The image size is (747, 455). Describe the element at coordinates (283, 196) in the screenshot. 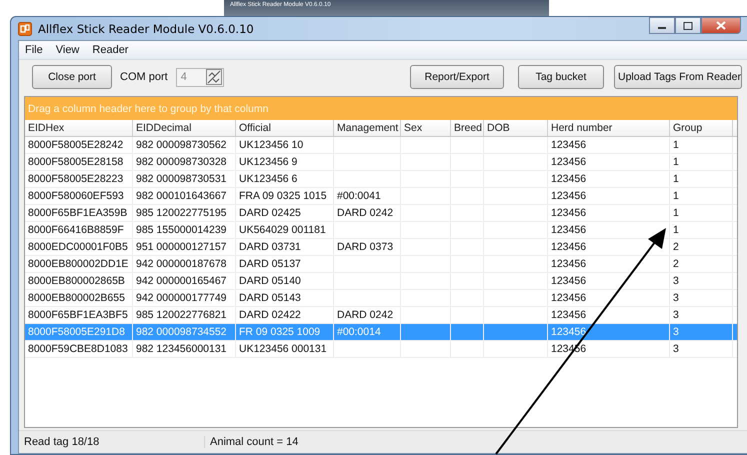

I see `table-cell: FRA 09 0325 1015` at that location.